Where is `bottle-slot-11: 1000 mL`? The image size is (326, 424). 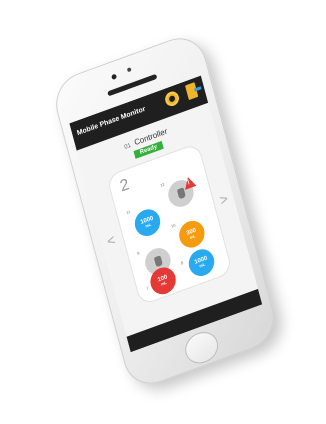 bottle-slot-11: 1000 mL is located at coordinates (147, 222).